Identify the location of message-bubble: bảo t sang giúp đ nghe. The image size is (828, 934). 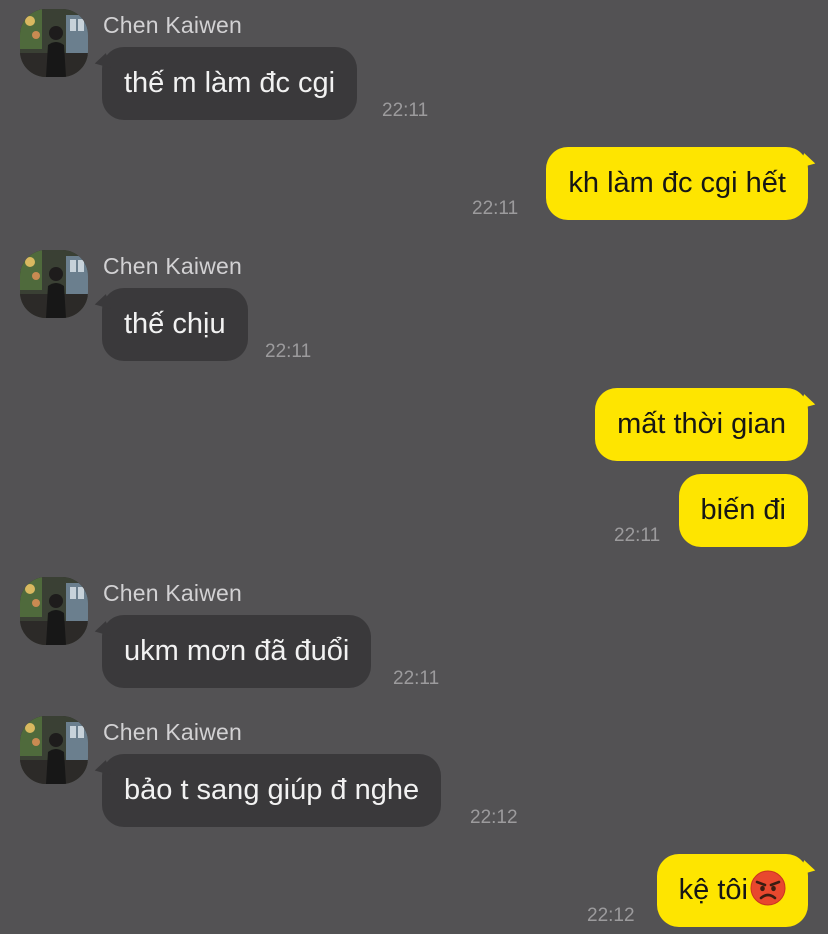
(272, 790).